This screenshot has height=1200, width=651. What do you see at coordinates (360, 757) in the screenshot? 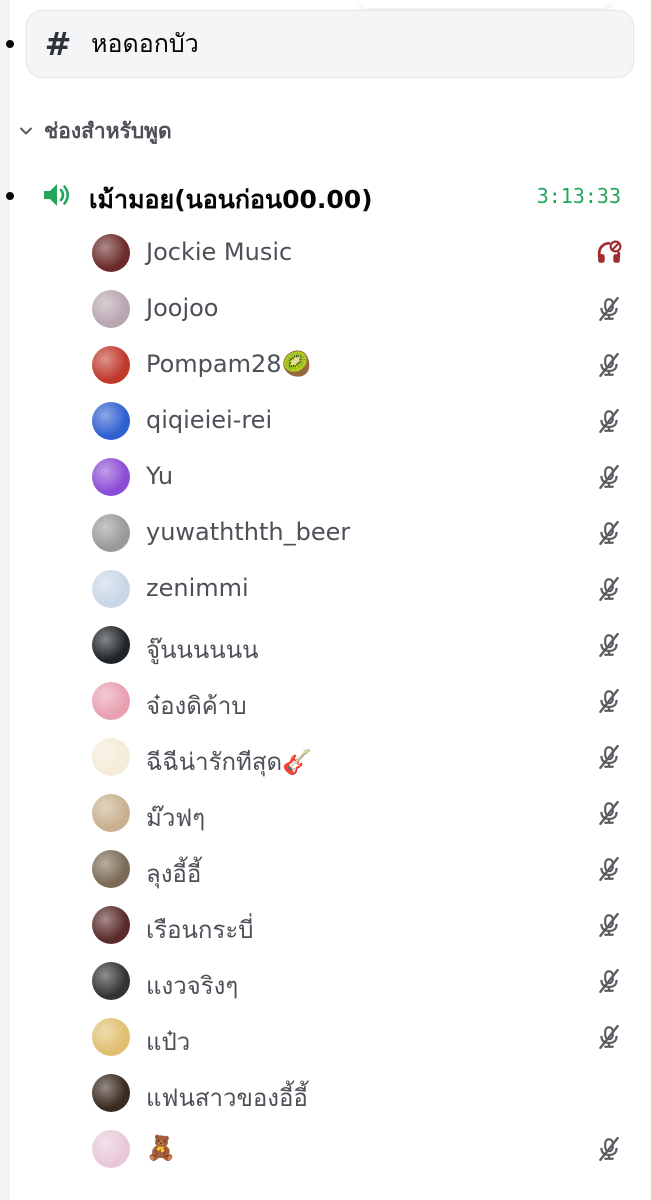
I see `voice-member-row: ฉีฉีน่ารักทีสุด🎸` at bounding box center [360, 757].